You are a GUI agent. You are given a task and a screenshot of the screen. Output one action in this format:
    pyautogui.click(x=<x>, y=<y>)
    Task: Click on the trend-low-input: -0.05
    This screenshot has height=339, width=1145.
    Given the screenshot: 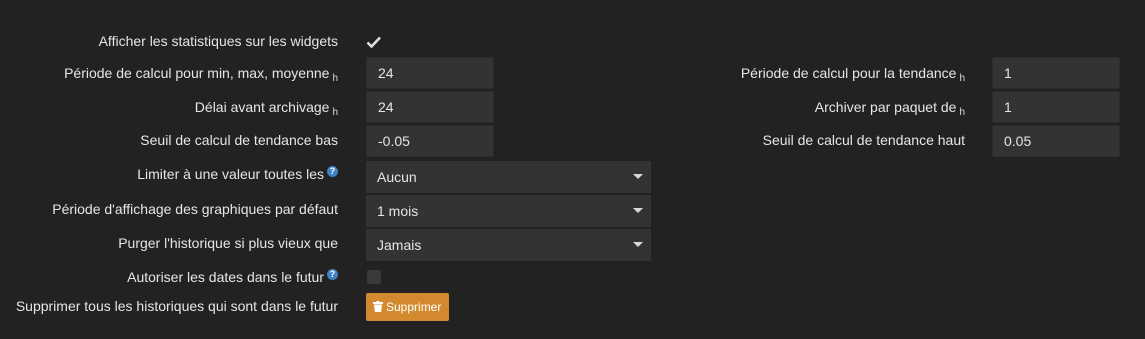 What is the action you would take?
    pyautogui.click(x=430, y=141)
    